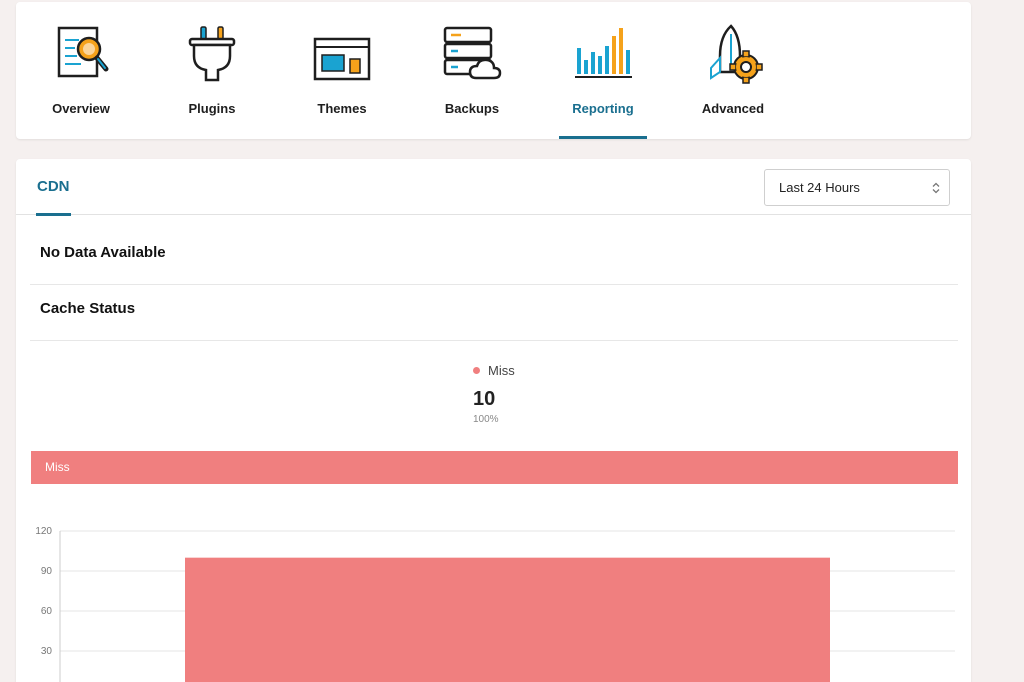 The width and height of the screenshot is (1024, 682). Describe the element at coordinates (47, 571) in the screenshot. I see `y-tick-label: 90` at that location.